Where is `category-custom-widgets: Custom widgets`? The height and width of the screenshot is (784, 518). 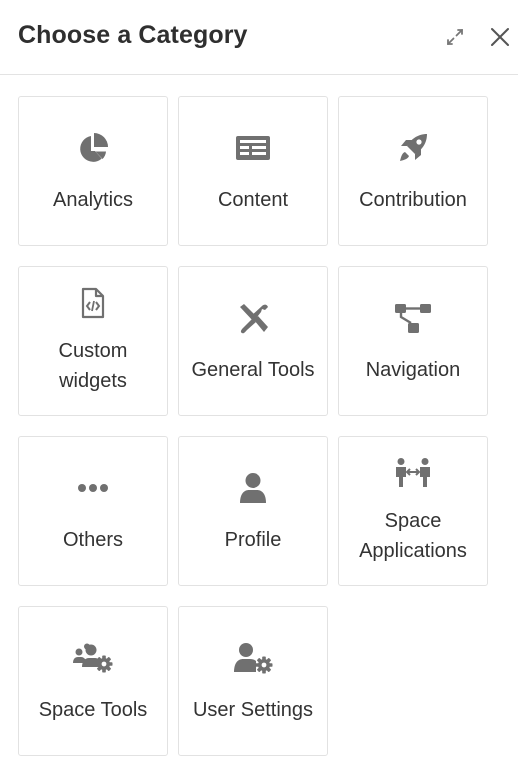 category-custom-widgets: Custom widgets is located at coordinates (93, 341).